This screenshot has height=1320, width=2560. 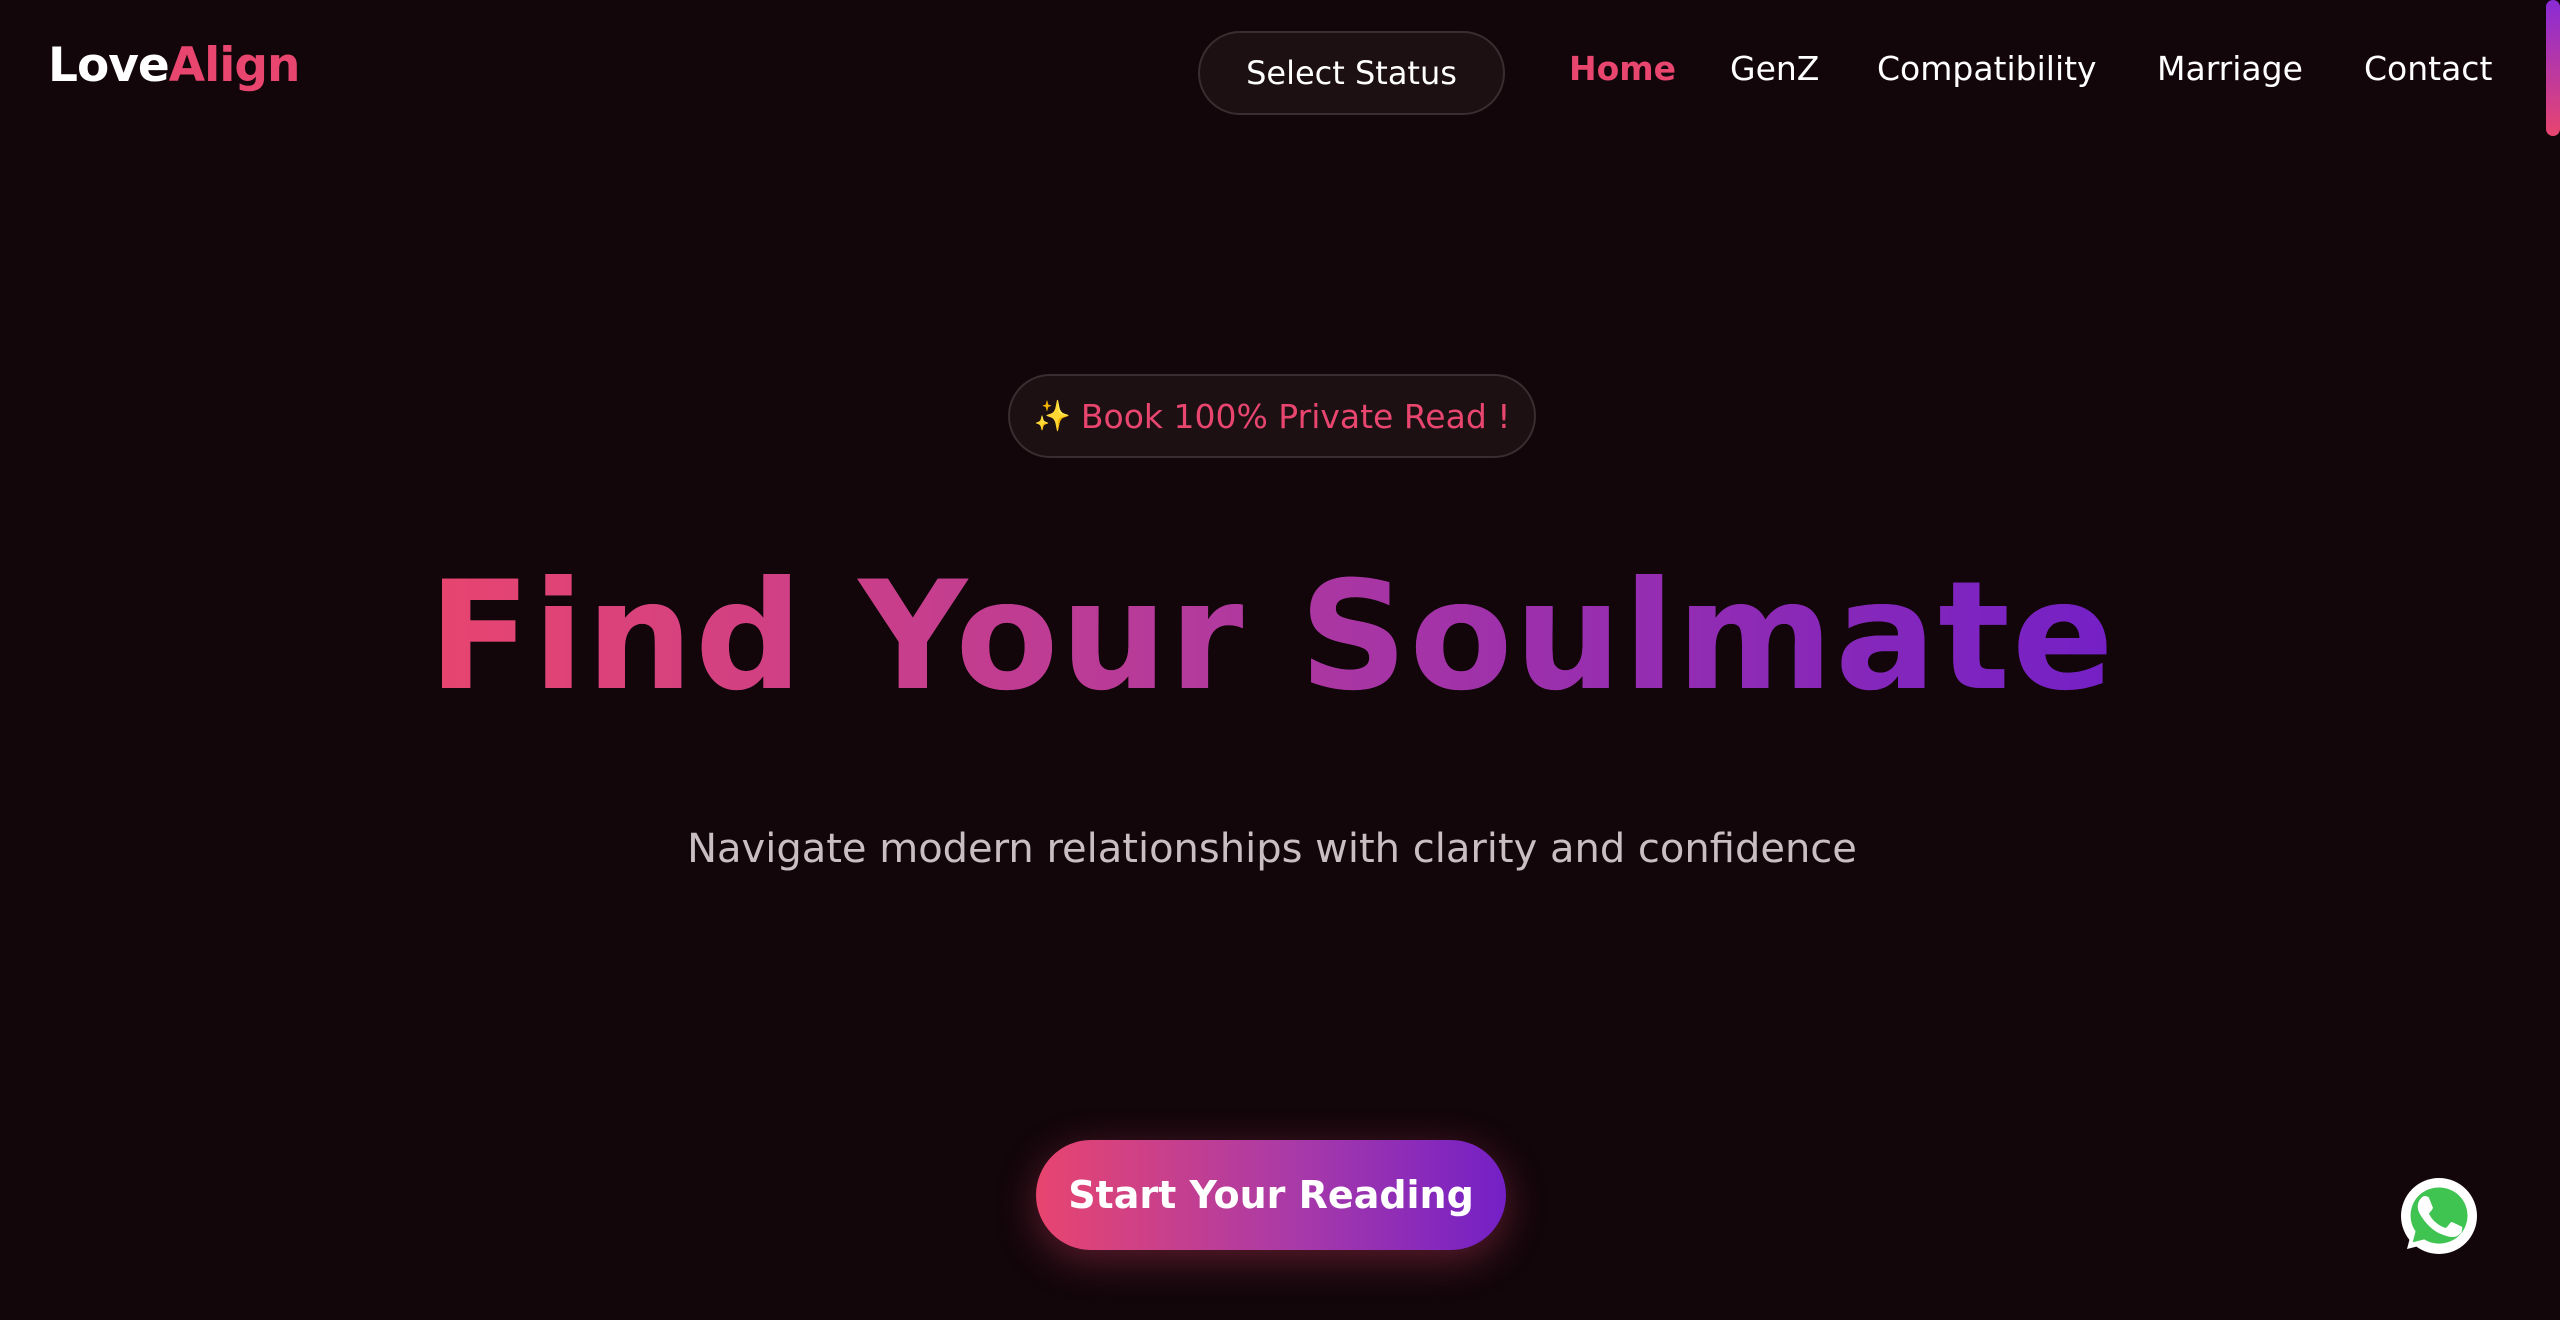 I want to click on hero-title: Find Your Soulmate, so click(x=1272, y=637).